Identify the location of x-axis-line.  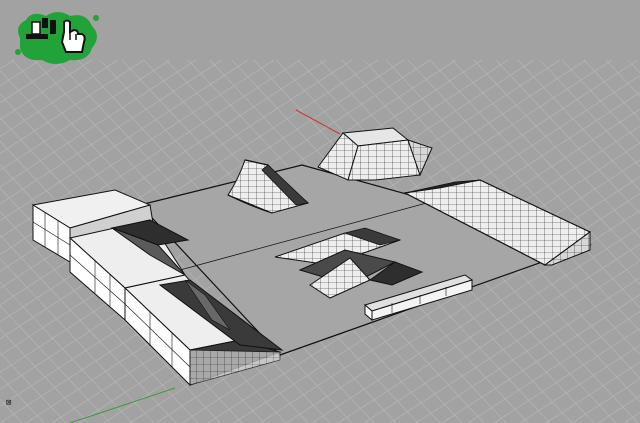
(318, 122).